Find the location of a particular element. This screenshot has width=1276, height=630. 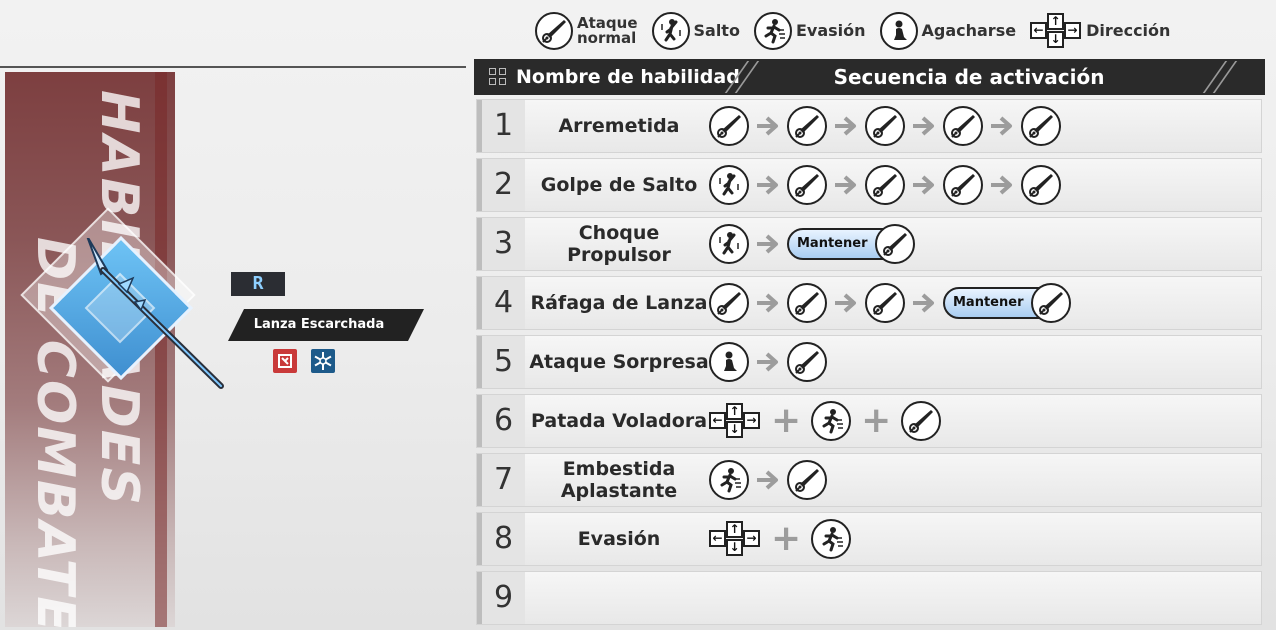

row-number: 3 is located at coordinates (501, 244).